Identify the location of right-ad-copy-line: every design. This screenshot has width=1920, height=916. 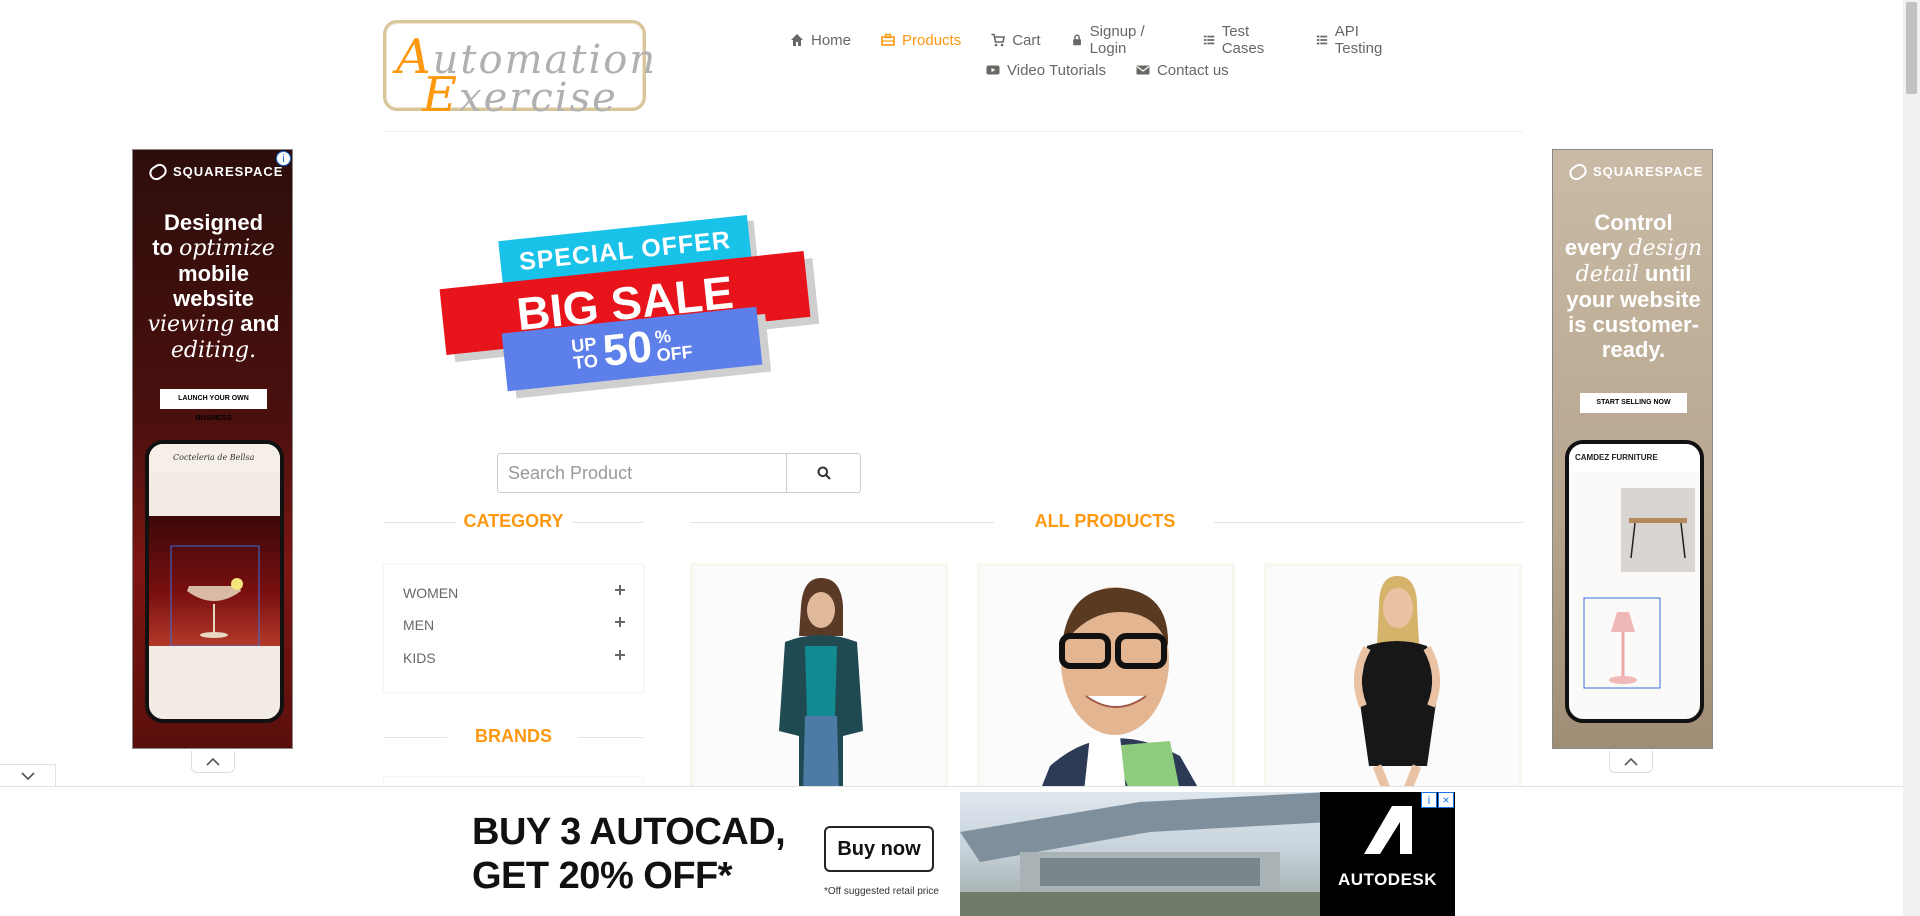
(1632, 248).